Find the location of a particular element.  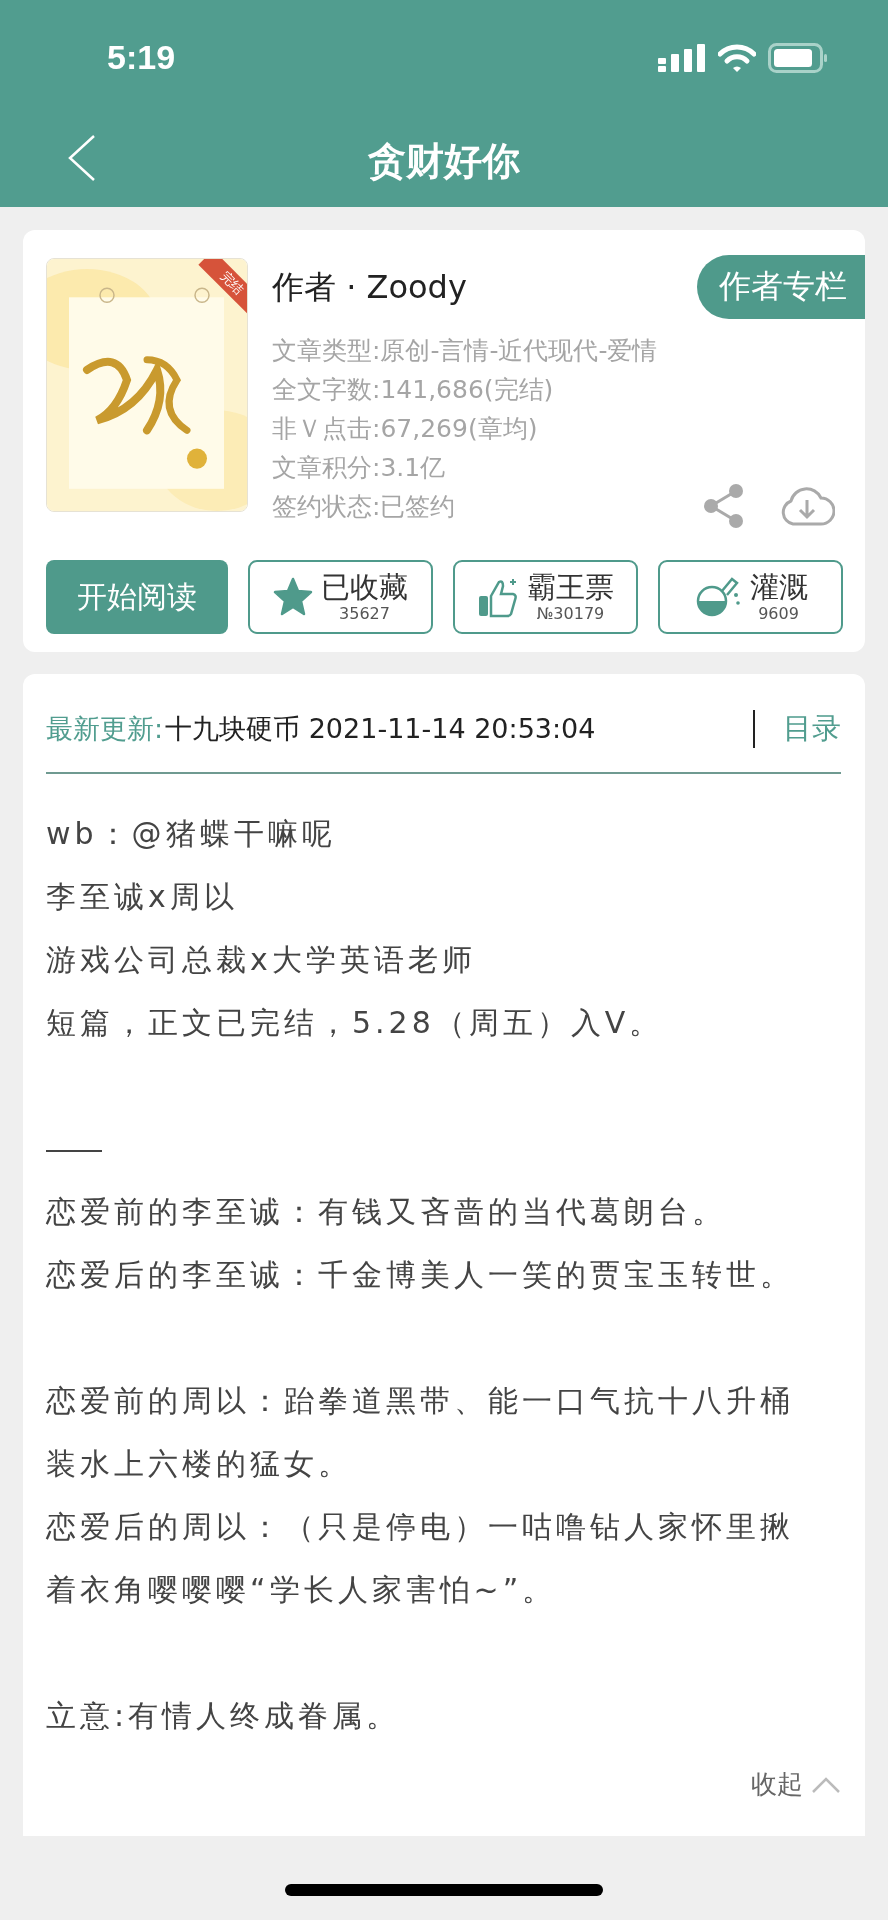

intro-paragraph: 恋爱后的周以：（只是停电）一咕噜钻人家怀里揪着衣角嘤嘤嘤“学长人家害怕~”。 is located at coordinates (420, 1558).